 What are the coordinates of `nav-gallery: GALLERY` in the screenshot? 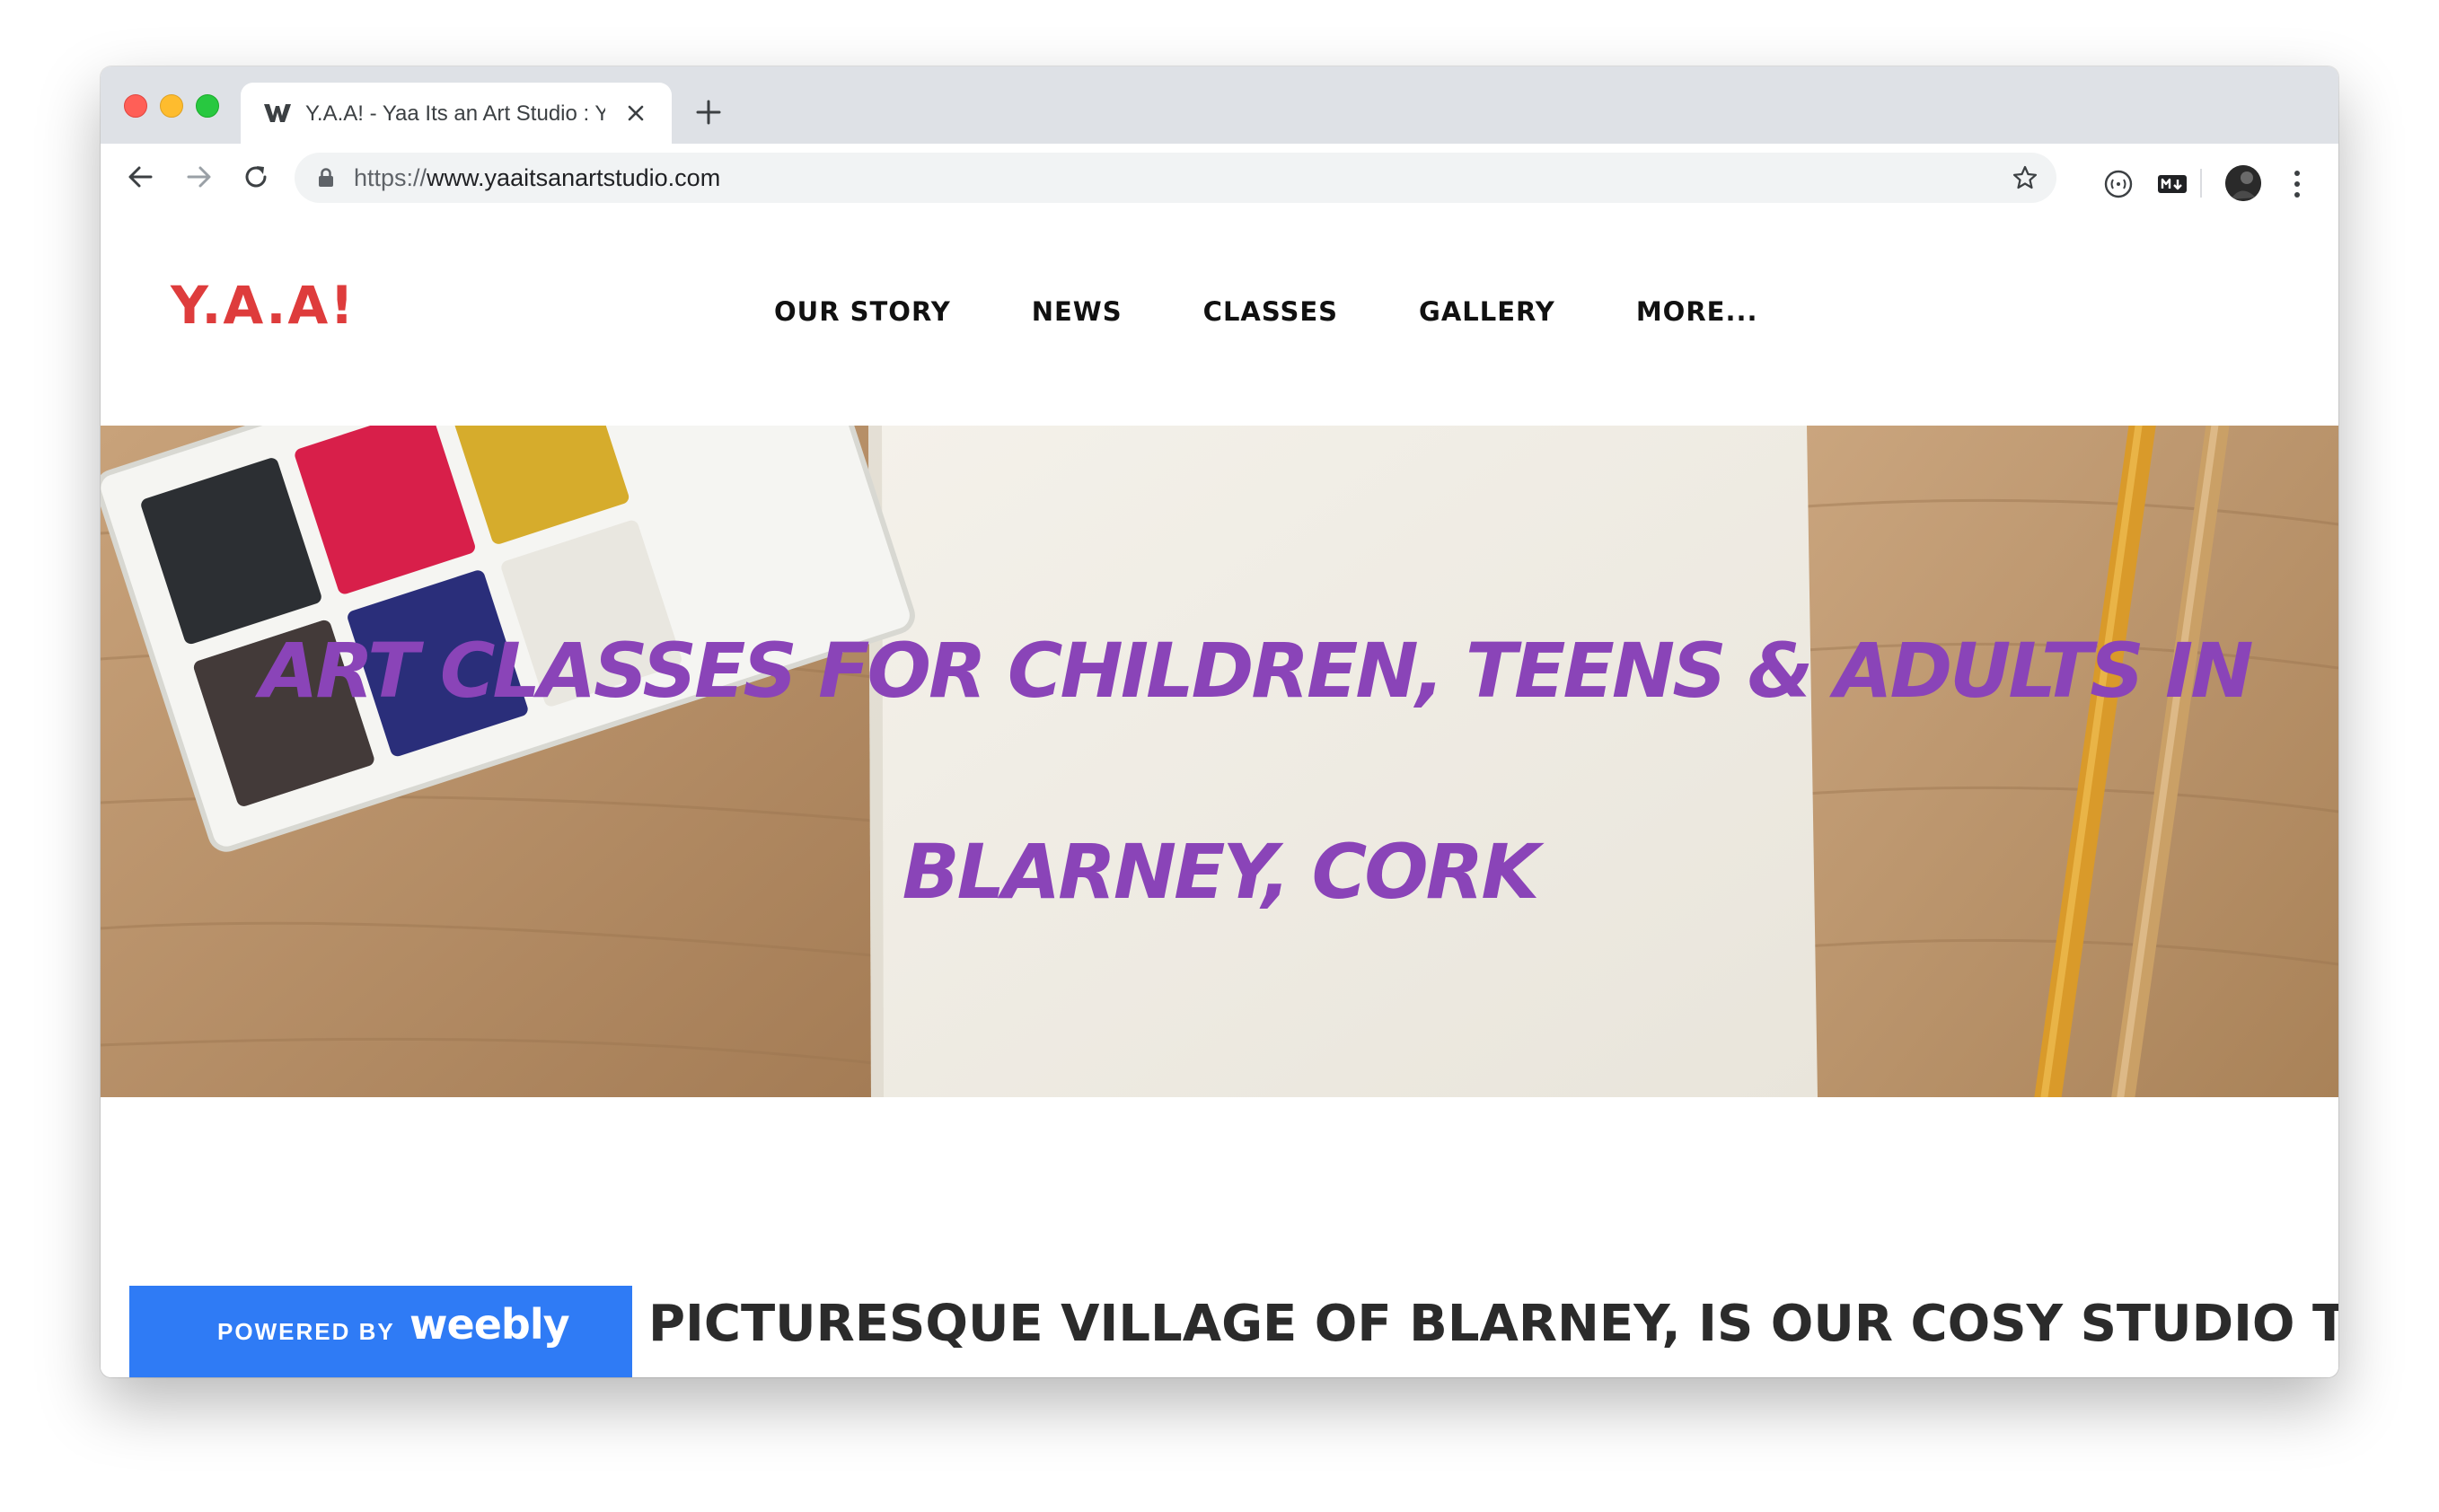 It's located at (1487, 314).